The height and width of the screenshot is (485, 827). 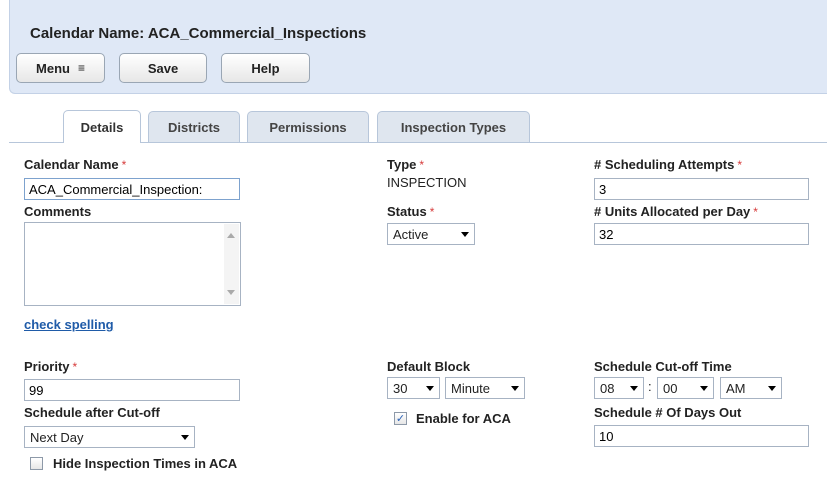 I want to click on comments-label: Comments, so click(x=58, y=211).